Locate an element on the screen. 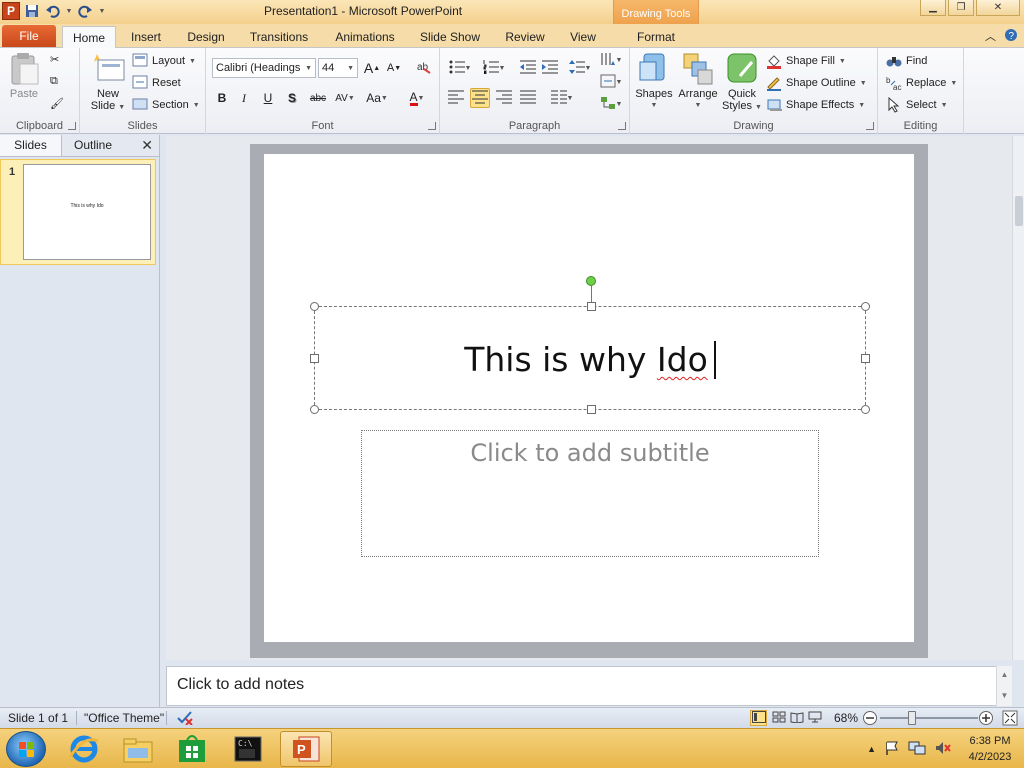 The width and height of the screenshot is (1024, 768). resize-handle-left is located at coordinates (314, 358).